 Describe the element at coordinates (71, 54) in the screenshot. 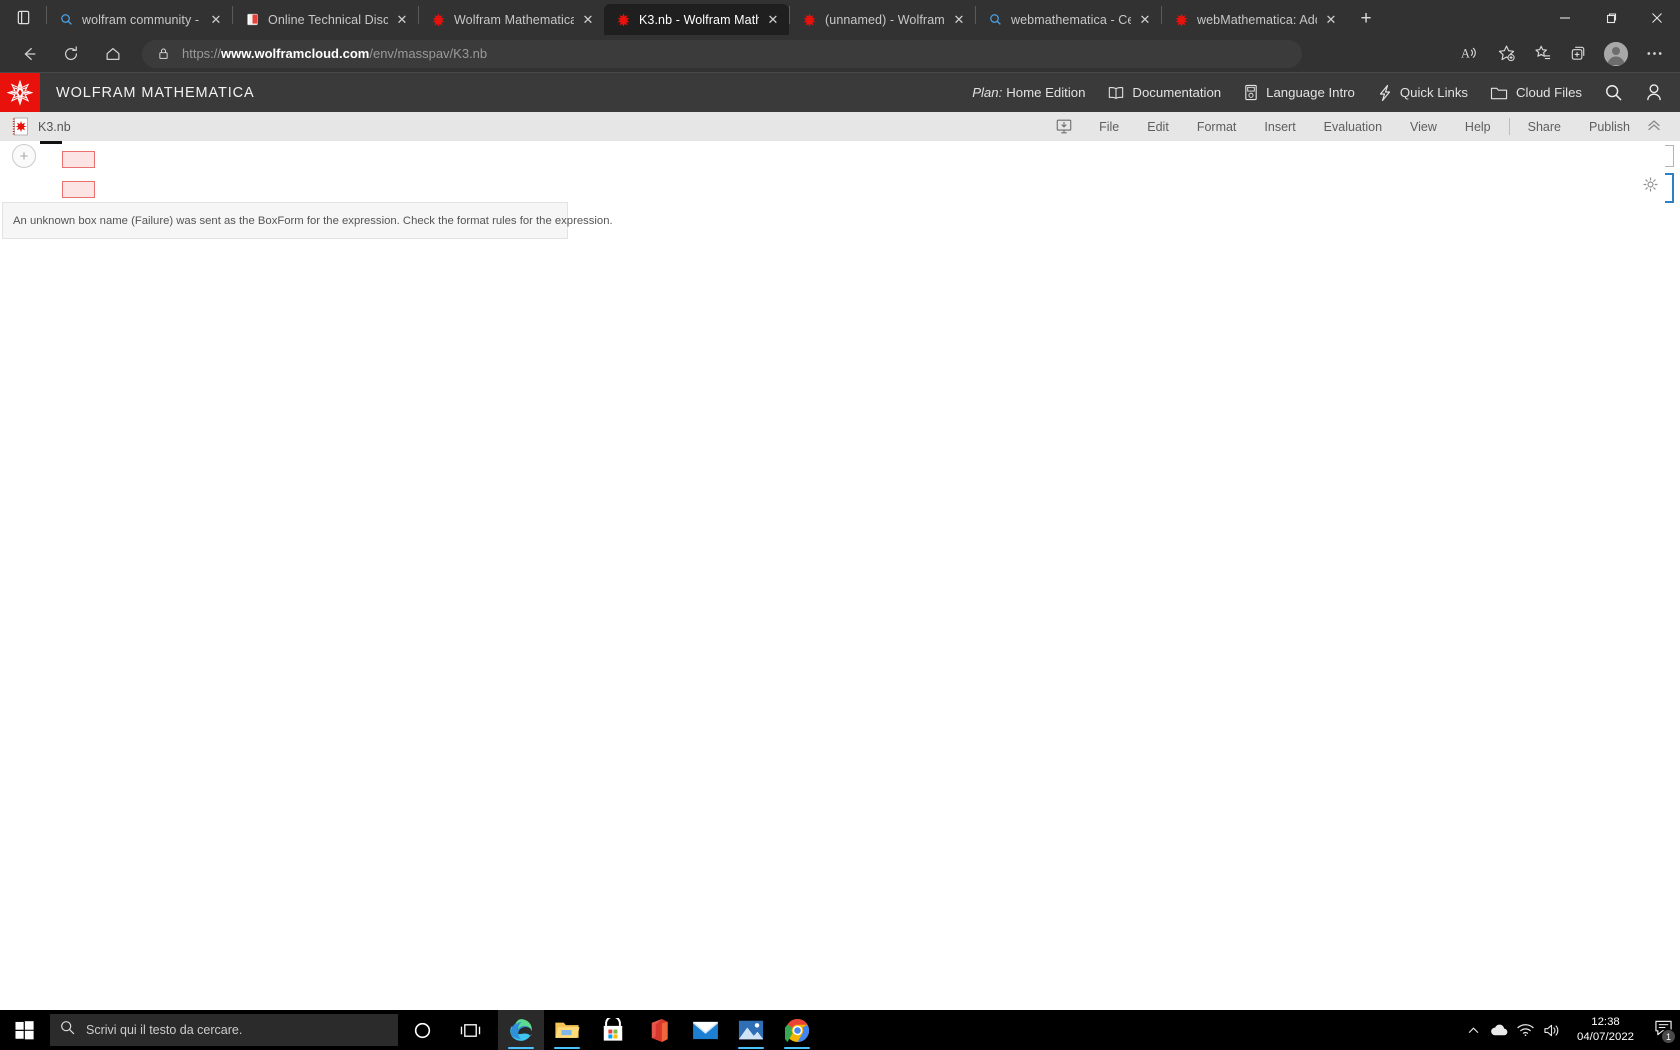

I see `refresh-button` at that location.